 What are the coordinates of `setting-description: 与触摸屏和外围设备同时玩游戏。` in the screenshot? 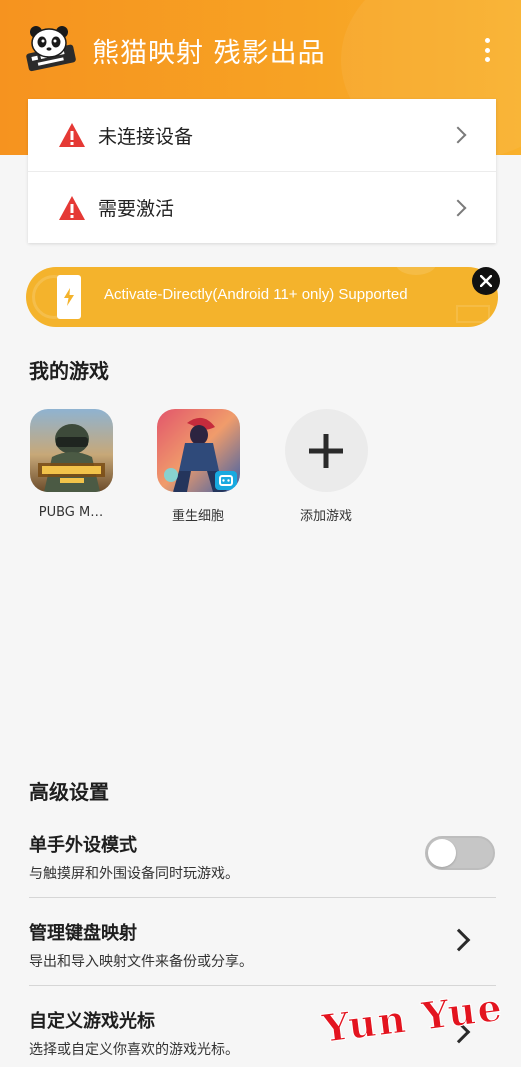 It's located at (134, 874).